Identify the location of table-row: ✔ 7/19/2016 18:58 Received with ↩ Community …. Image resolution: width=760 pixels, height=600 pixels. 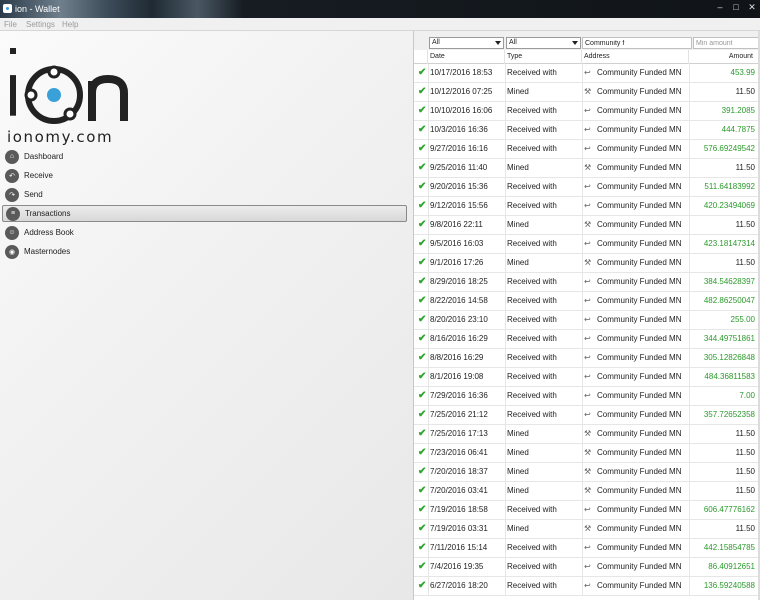
(587, 510).